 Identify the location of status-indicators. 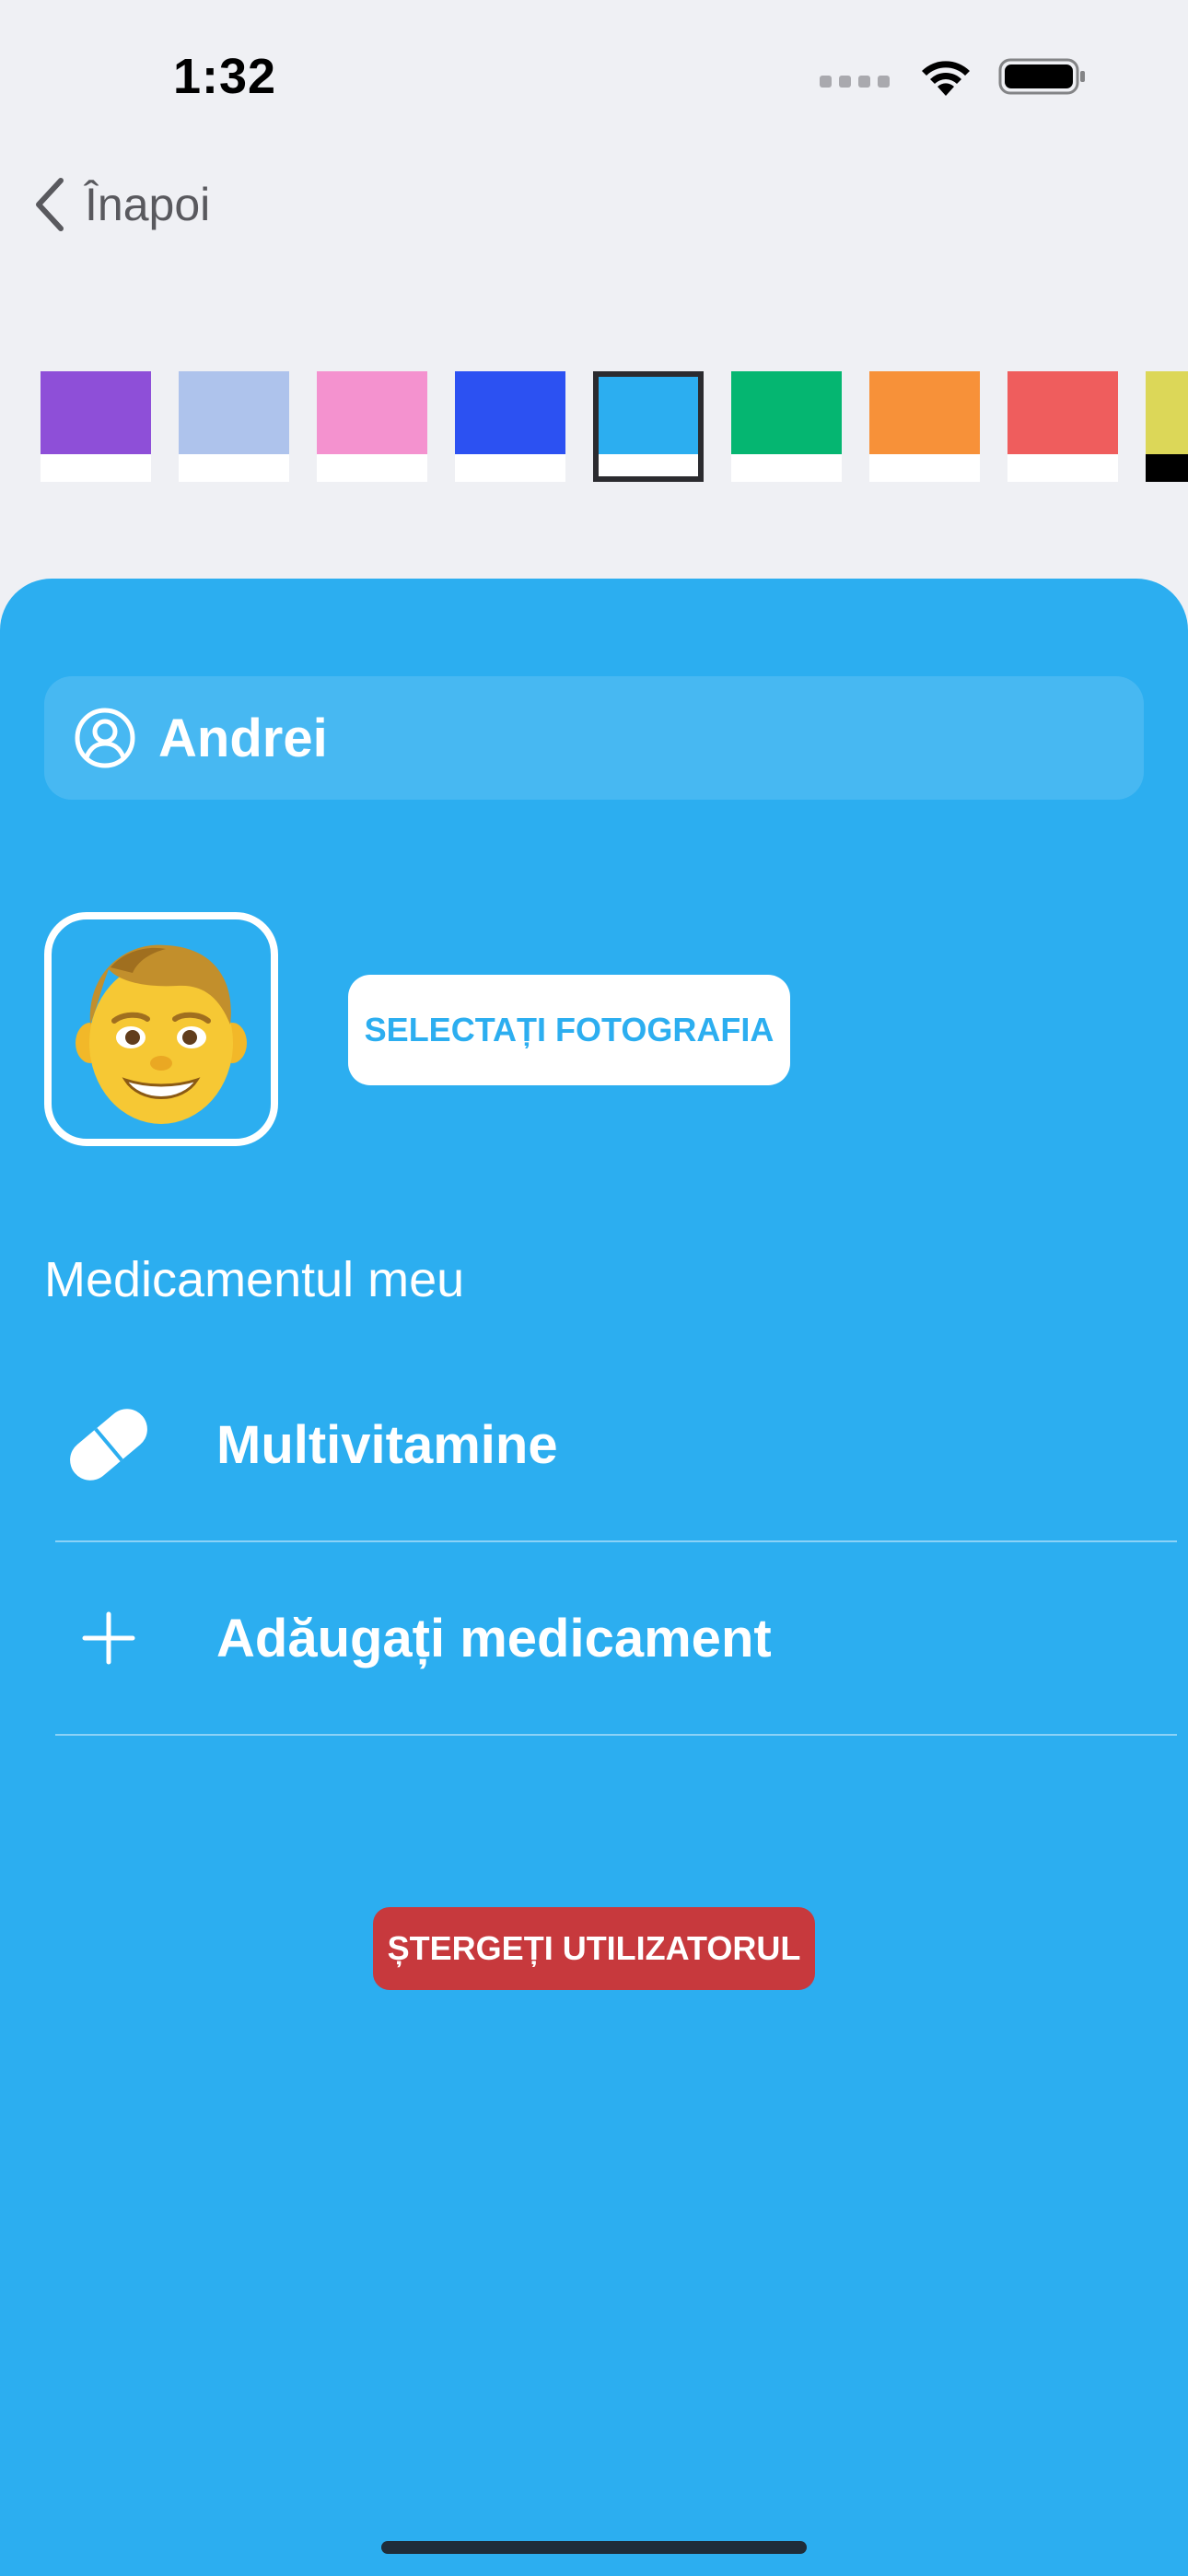
(954, 76).